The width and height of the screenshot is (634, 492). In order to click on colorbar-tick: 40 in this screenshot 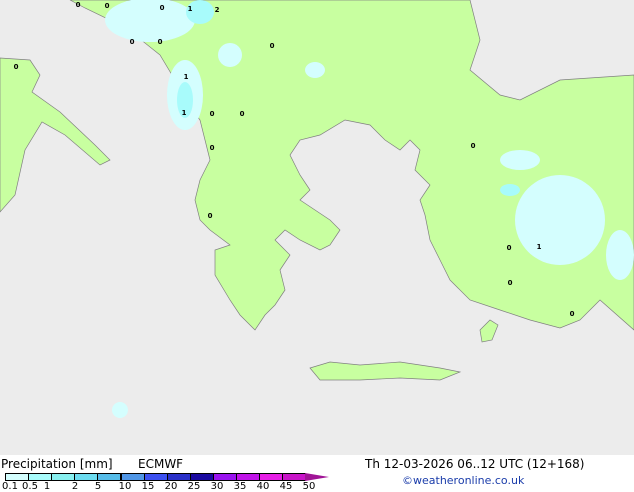, I will do `click(263, 486)`.